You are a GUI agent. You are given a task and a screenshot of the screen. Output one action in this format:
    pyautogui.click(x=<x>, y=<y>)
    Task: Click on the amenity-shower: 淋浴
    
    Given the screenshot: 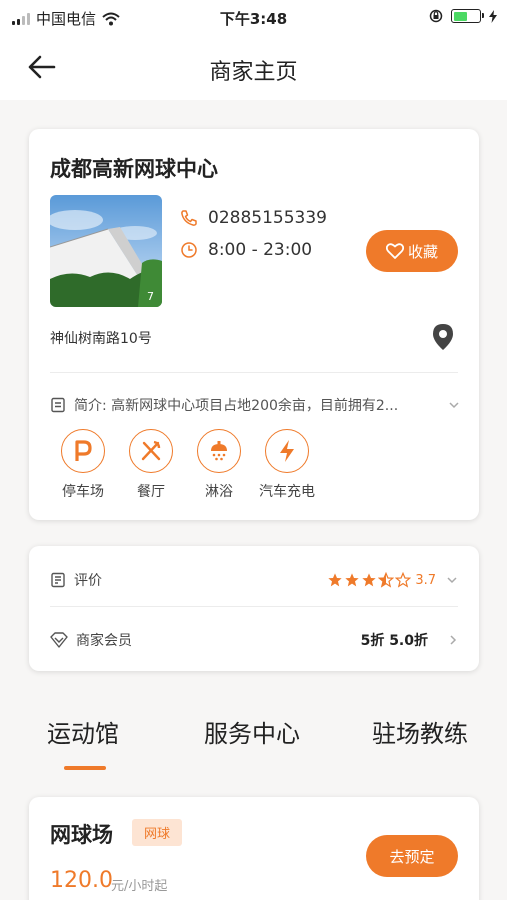 What is the action you would take?
    pyautogui.click(x=219, y=465)
    